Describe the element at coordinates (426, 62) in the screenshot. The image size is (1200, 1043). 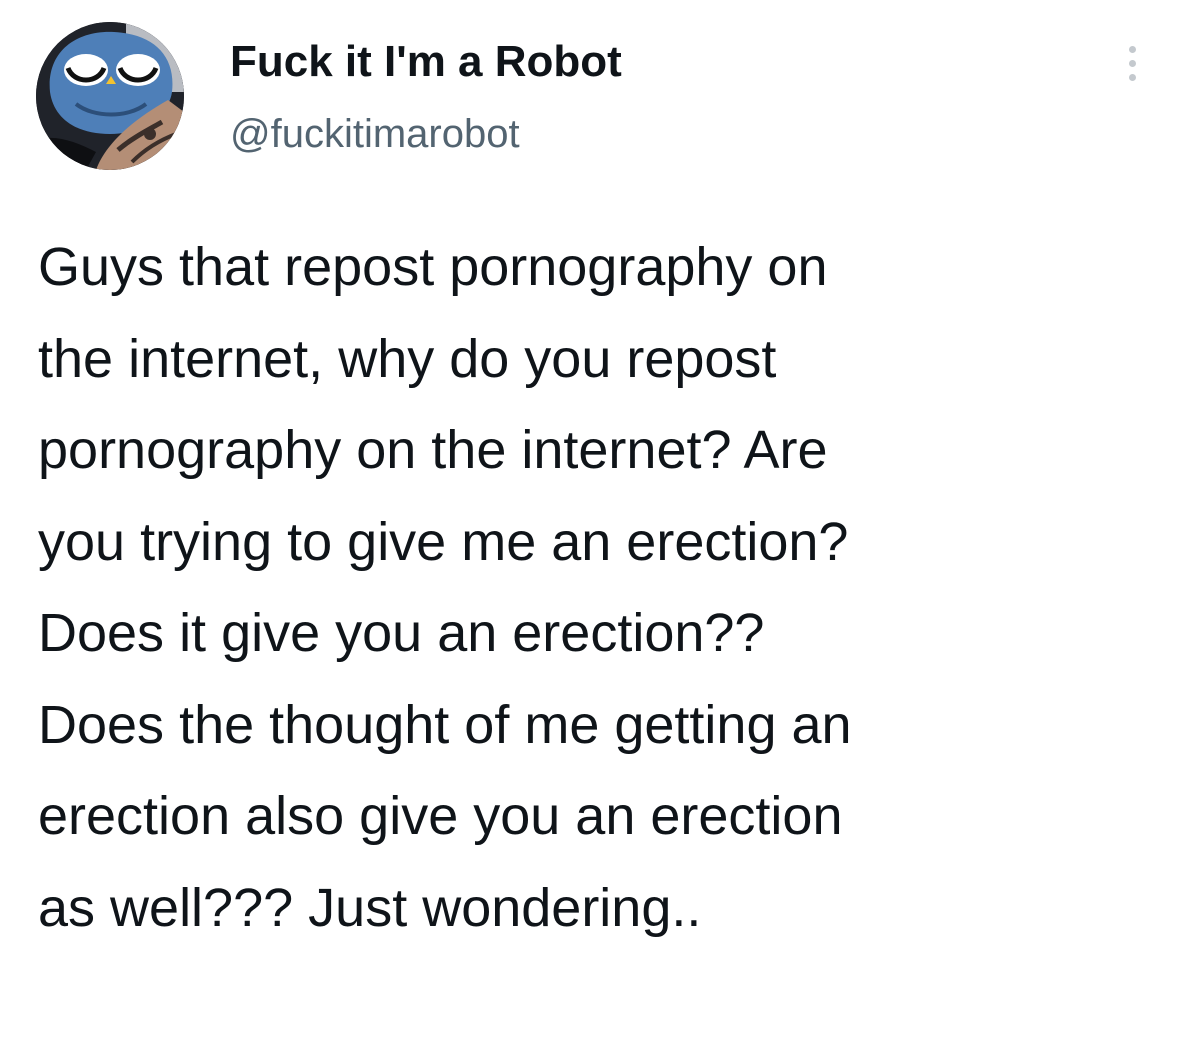
I see `author-display-name: Fuck it I'm a Robot` at that location.